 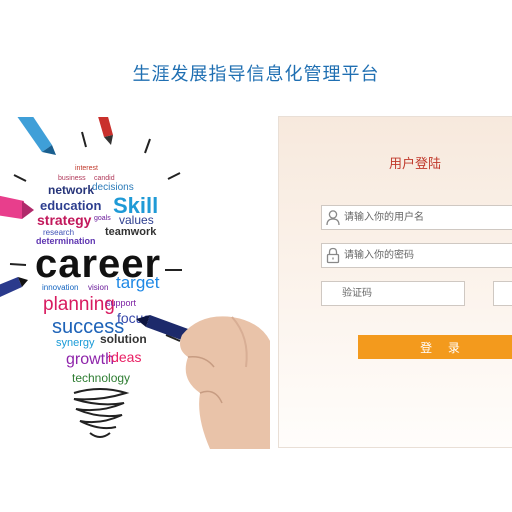 What do you see at coordinates (203, 382) in the screenshot?
I see `hand-with-pen` at bounding box center [203, 382].